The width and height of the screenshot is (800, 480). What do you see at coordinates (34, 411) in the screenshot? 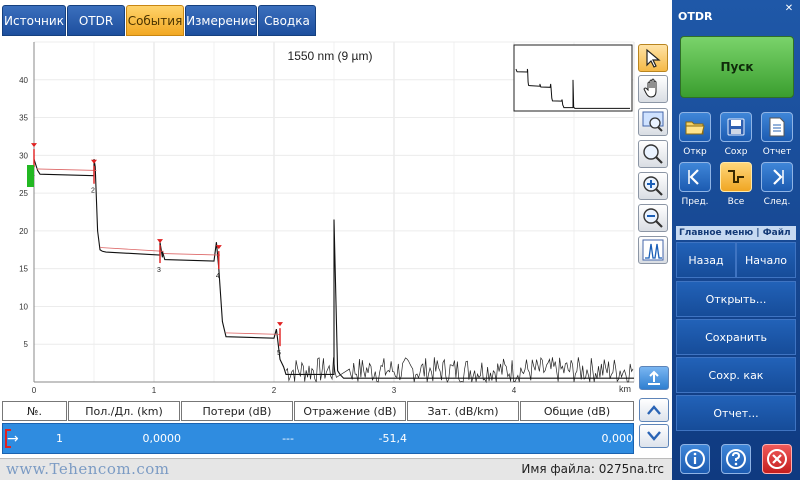
I see `column-header-number: №.` at bounding box center [34, 411].